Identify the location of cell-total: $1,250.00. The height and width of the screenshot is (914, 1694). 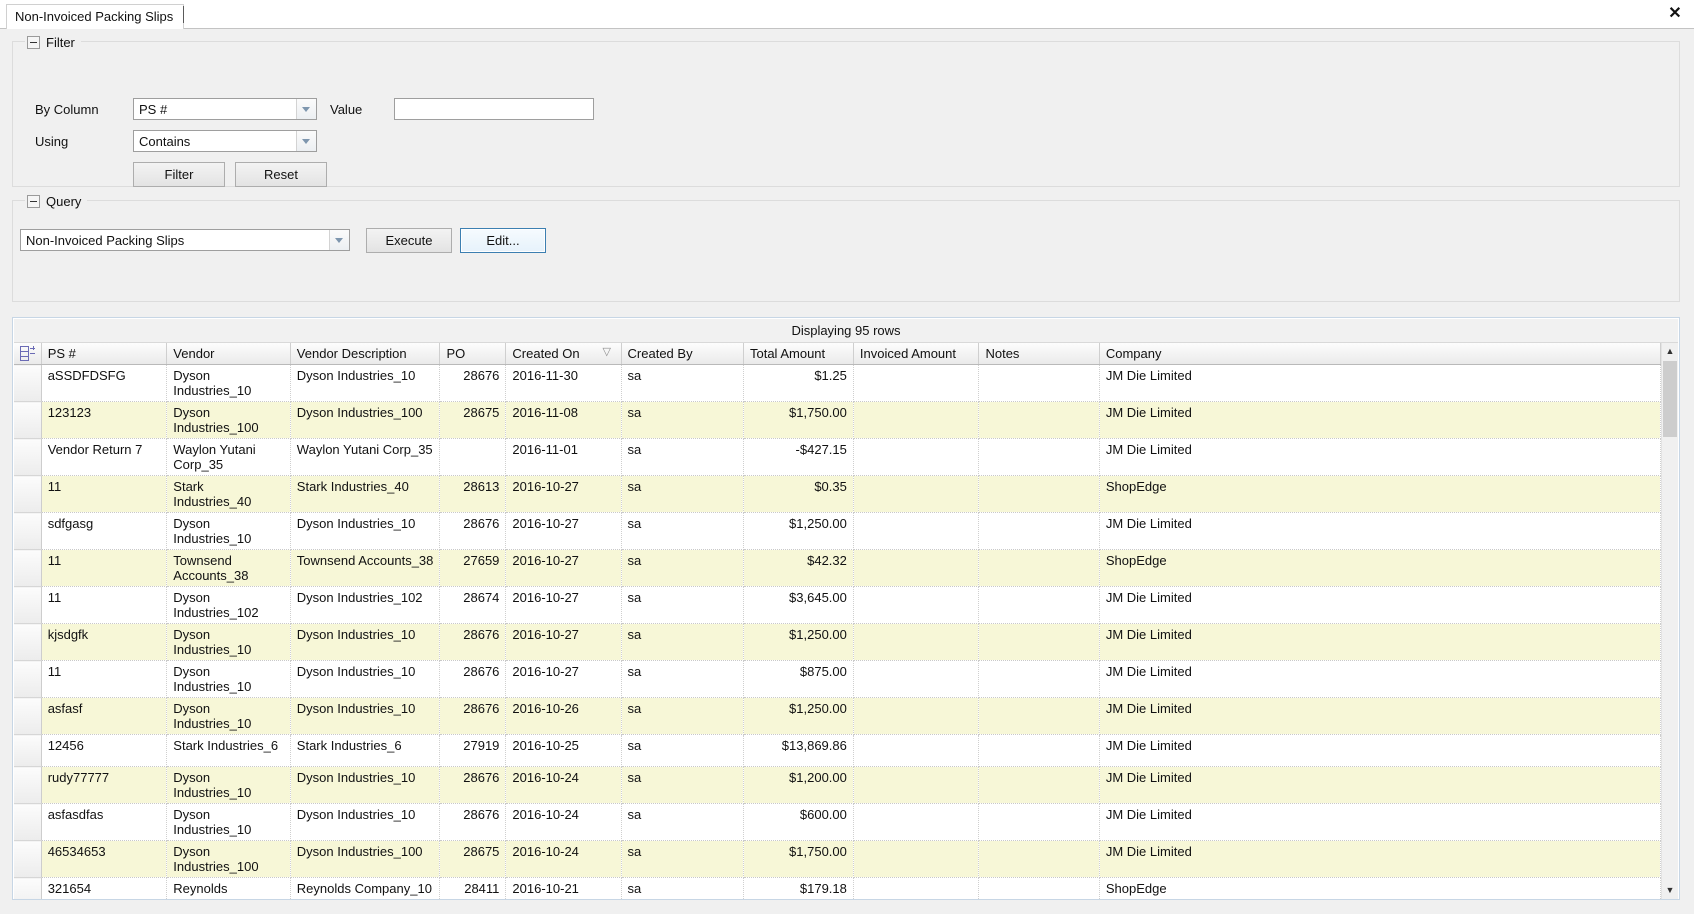
(798, 642).